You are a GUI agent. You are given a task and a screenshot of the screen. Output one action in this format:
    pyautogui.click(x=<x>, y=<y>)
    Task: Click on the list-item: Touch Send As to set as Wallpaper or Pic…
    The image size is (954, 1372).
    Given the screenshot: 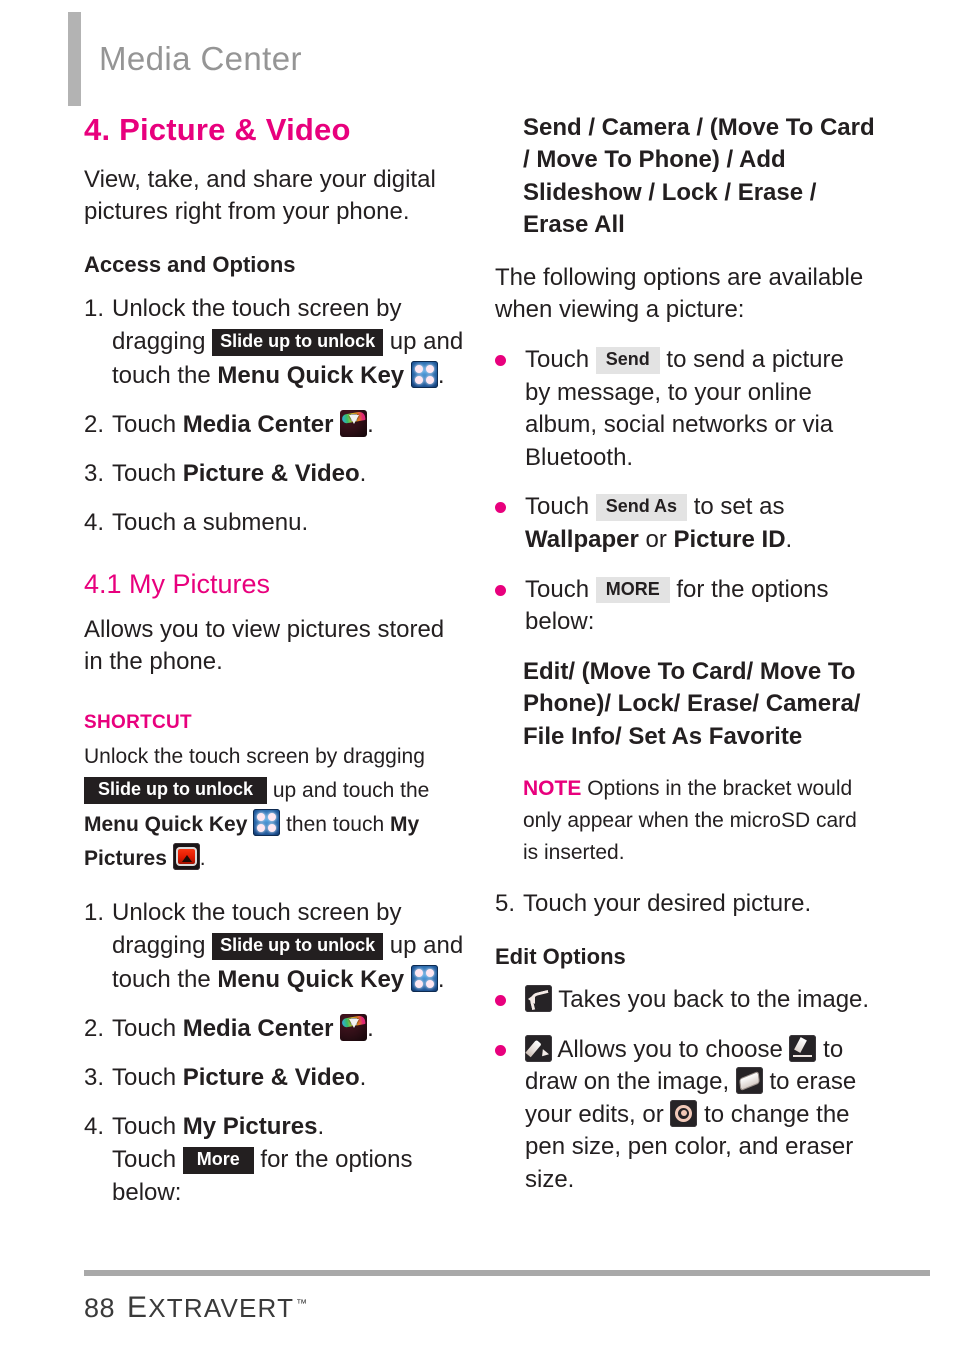 What is the action you would take?
    pyautogui.click(x=685, y=523)
    